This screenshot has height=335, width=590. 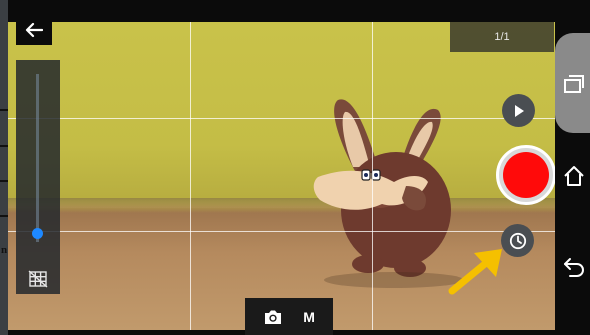 I want to click on recents-icon, so click(x=574, y=84).